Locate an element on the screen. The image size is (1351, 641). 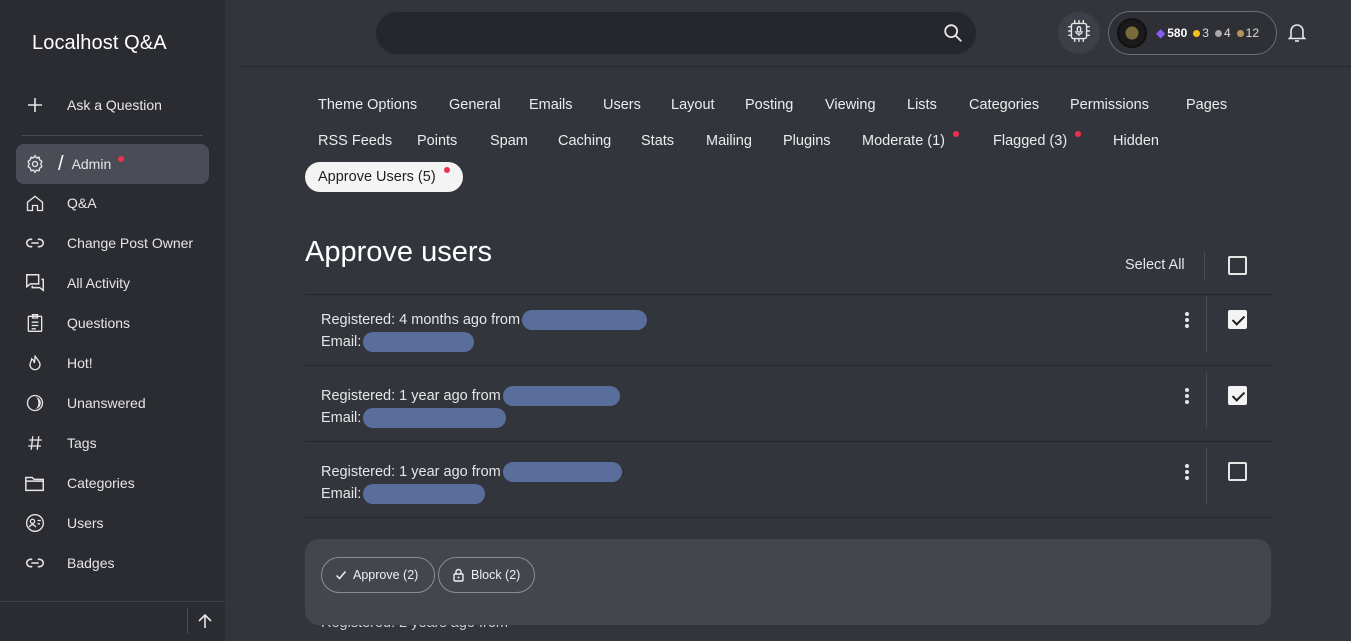
avatar is located at coordinates (1132, 33).